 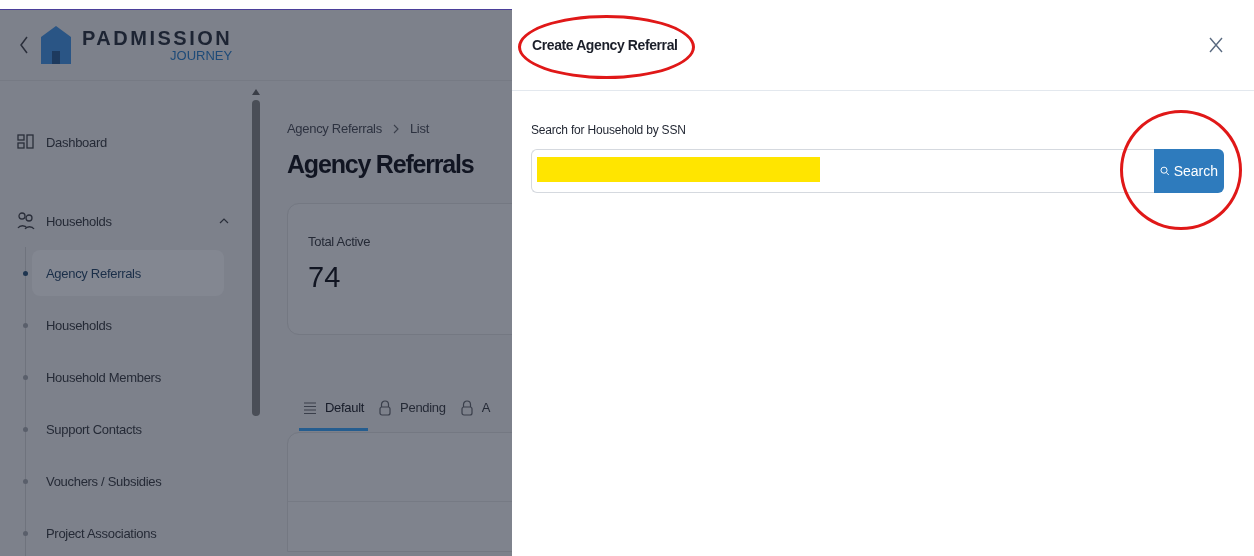 I want to click on sidebar-subitem: Agency Referrals, so click(x=128, y=273).